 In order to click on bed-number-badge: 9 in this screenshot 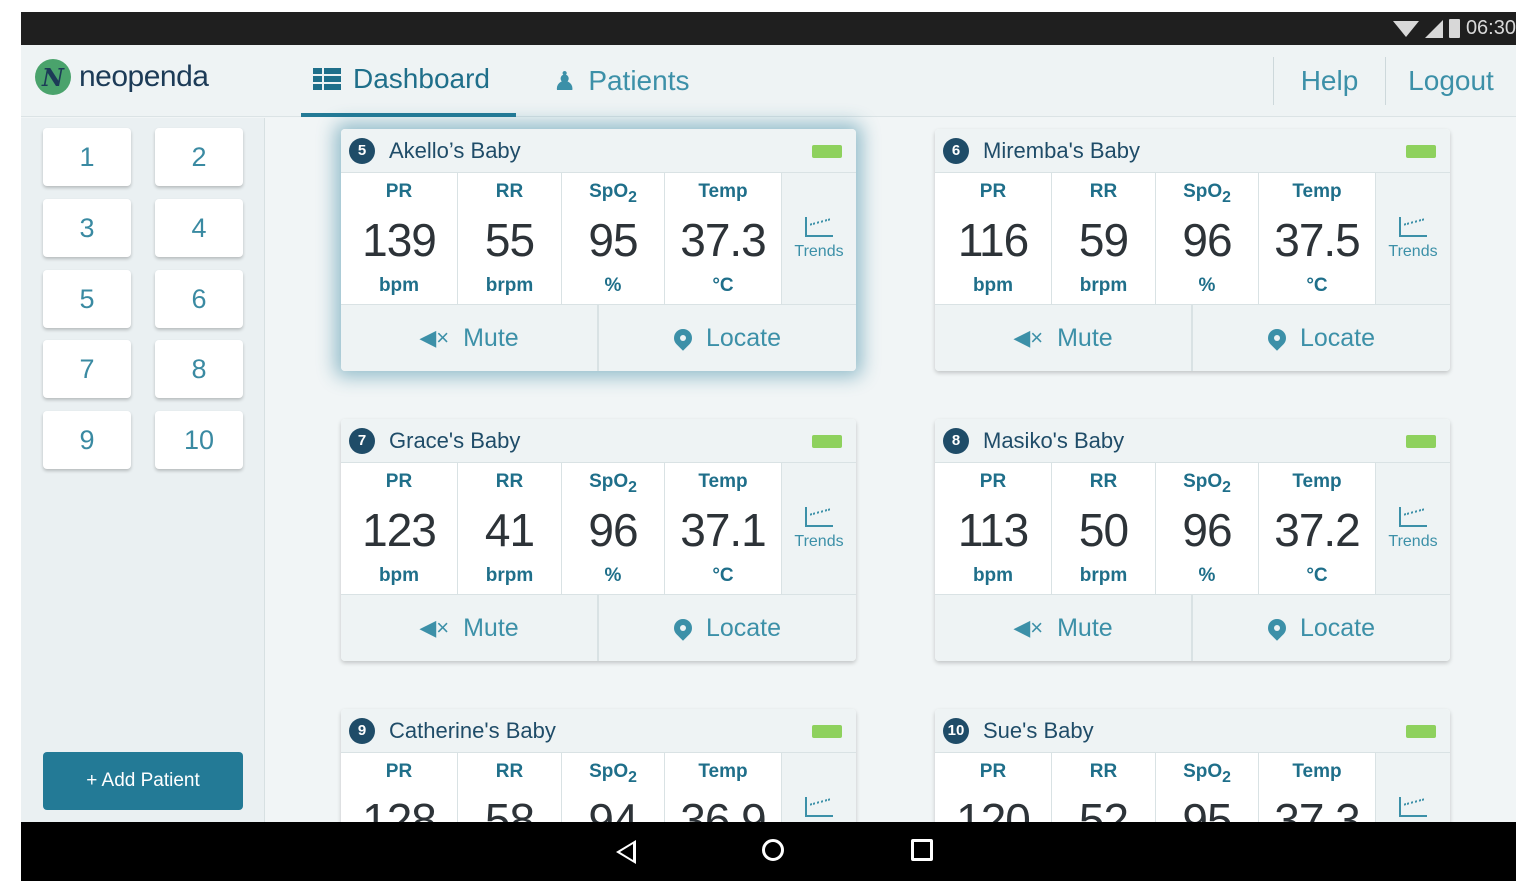, I will do `click(362, 730)`.